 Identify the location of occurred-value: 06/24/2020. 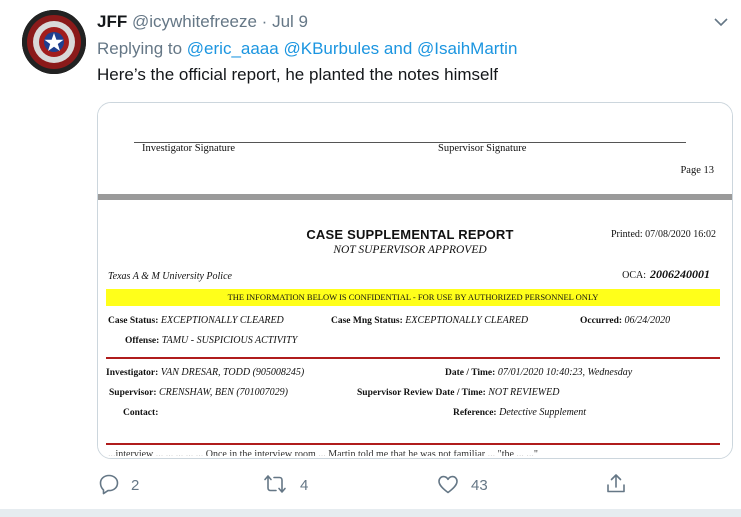
(647, 320).